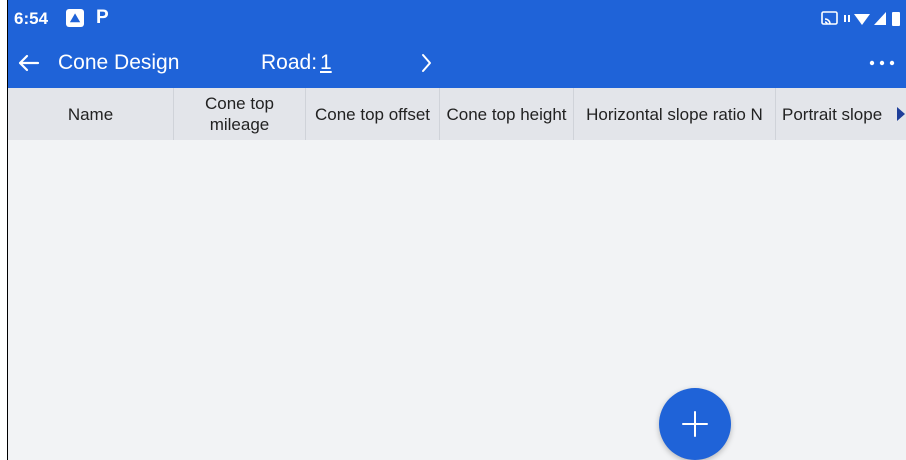  I want to click on mountain-photo-app-icon: ⛰, so click(75, 18).